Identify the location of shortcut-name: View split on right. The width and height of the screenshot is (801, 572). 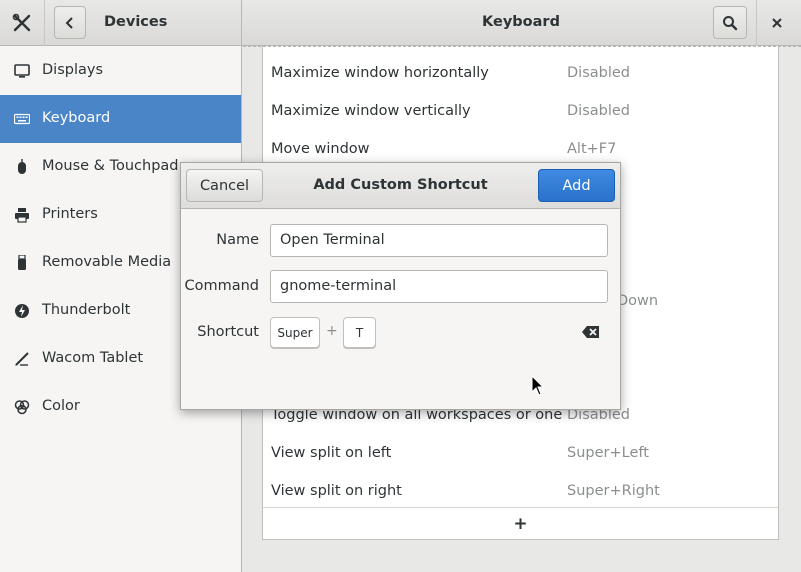
(336, 491).